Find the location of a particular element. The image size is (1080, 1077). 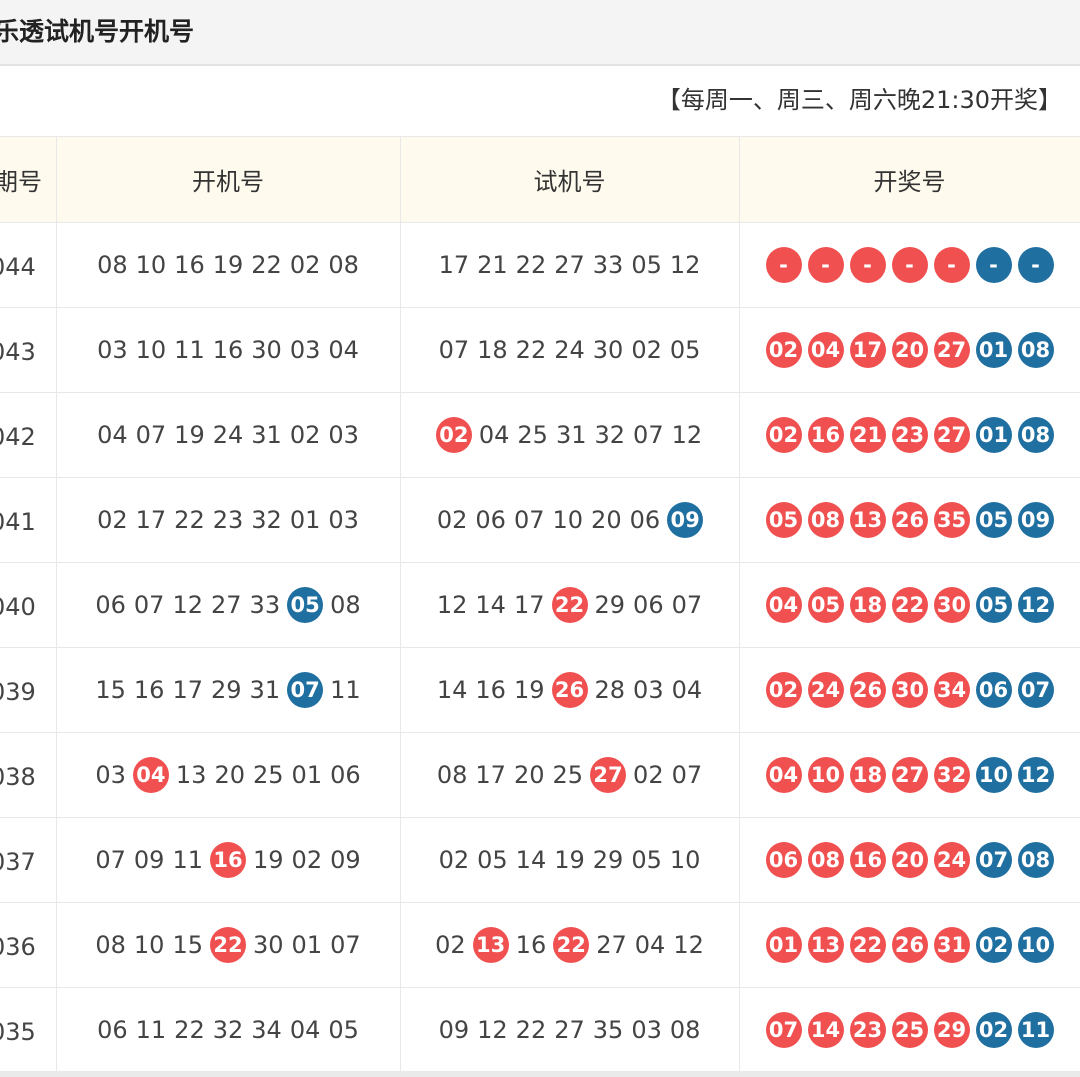

prize-cell: 04 05 18 22 30 05 12 is located at coordinates (909, 605).